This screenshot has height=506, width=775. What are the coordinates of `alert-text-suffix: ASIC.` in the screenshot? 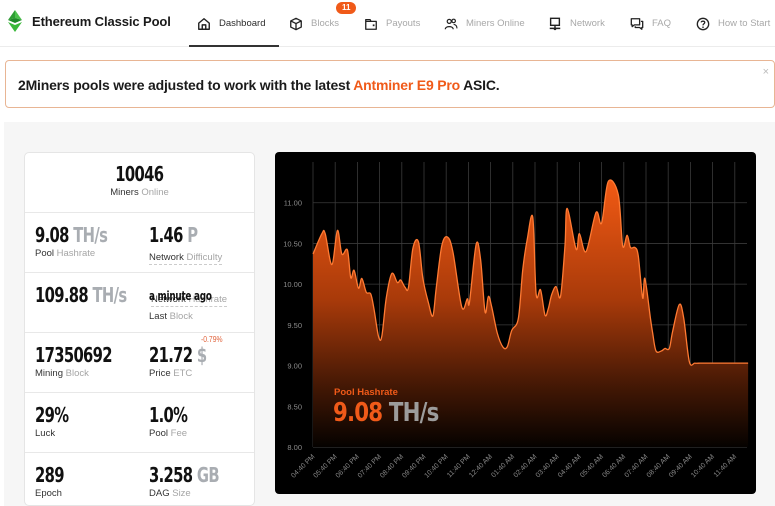 It's located at (479, 85).